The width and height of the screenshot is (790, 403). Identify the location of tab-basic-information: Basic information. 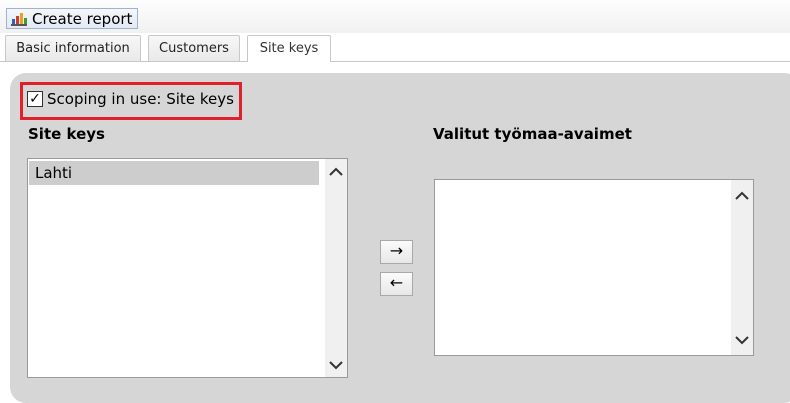
(73, 48).